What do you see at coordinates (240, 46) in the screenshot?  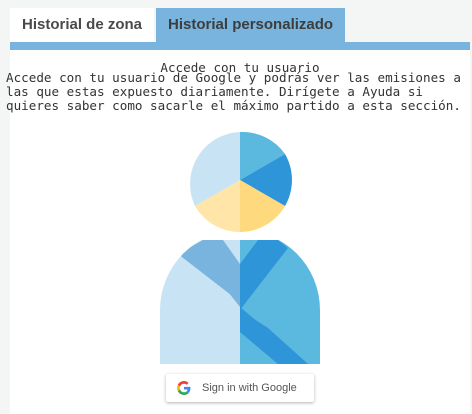 I see `tab-underline` at bounding box center [240, 46].